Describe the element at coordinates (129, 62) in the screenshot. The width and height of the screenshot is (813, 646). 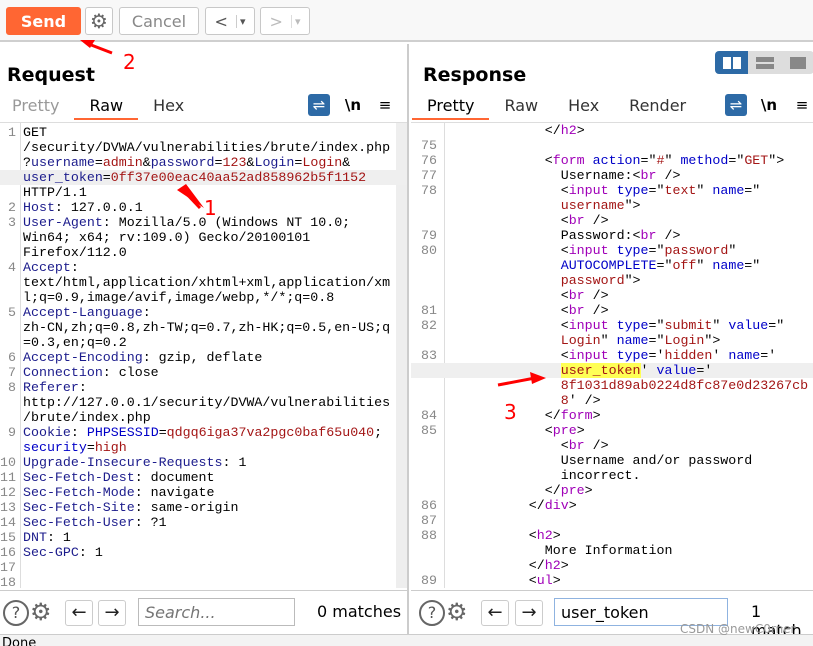
I see `annotation-2: 2` at that location.